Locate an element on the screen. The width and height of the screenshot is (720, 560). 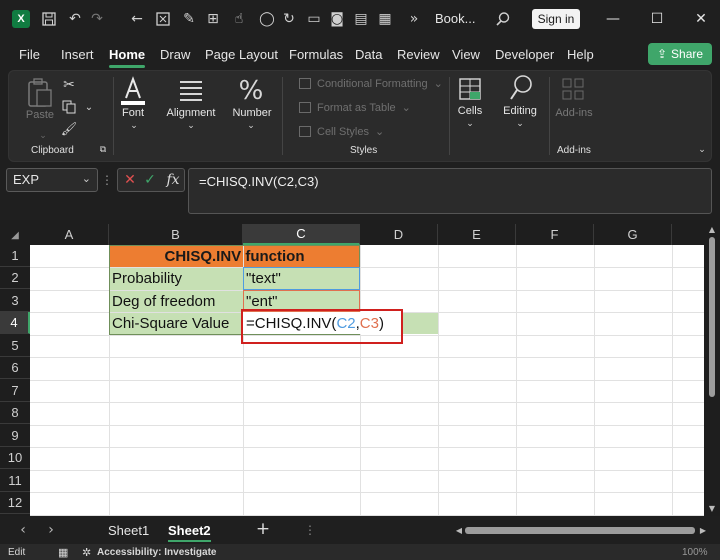
close-button: ✕ is located at coordinates (701, 19).